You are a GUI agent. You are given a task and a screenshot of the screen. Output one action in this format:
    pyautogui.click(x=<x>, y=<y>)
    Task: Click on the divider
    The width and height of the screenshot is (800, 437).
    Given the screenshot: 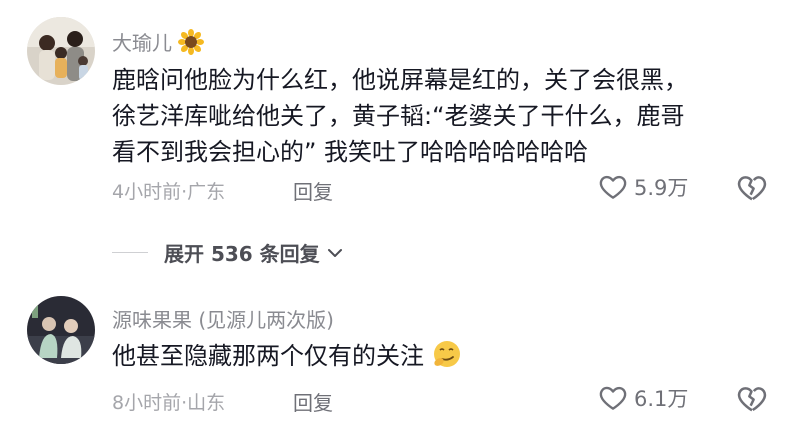 What is the action you would take?
    pyautogui.click(x=130, y=252)
    